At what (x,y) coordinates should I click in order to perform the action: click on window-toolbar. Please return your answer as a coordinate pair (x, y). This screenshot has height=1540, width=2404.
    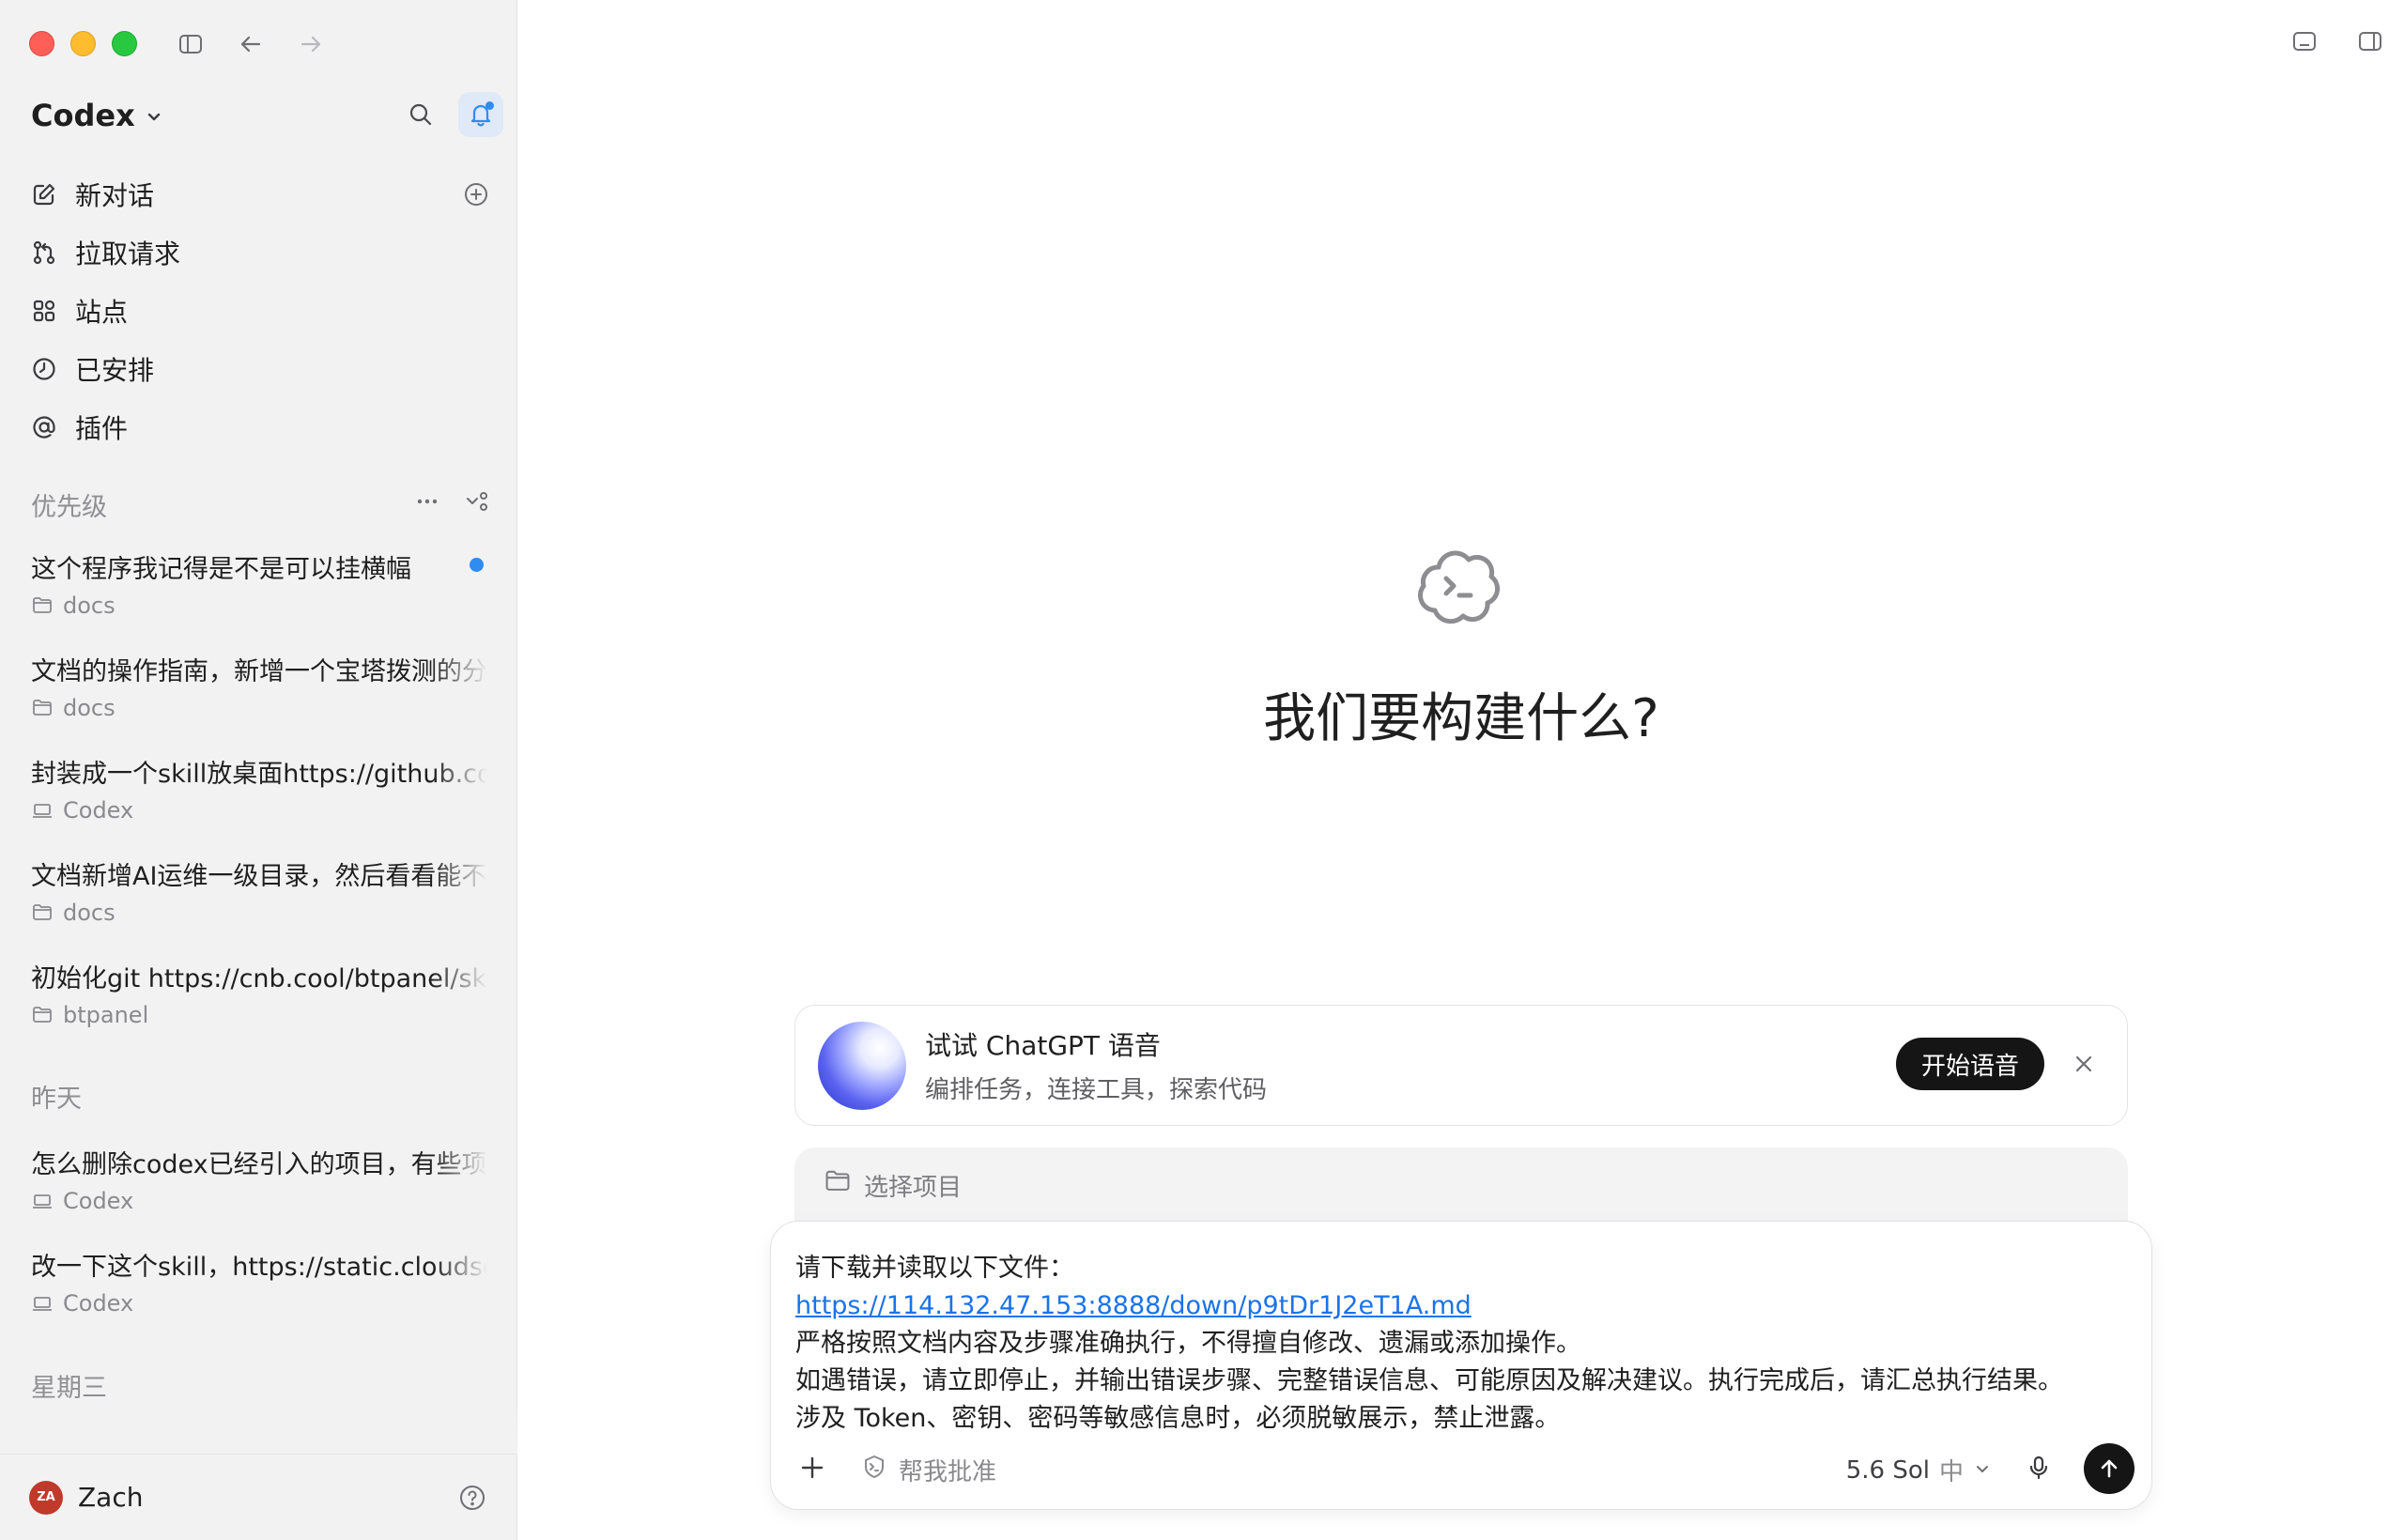
    Looking at the image, I should click on (251, 44).